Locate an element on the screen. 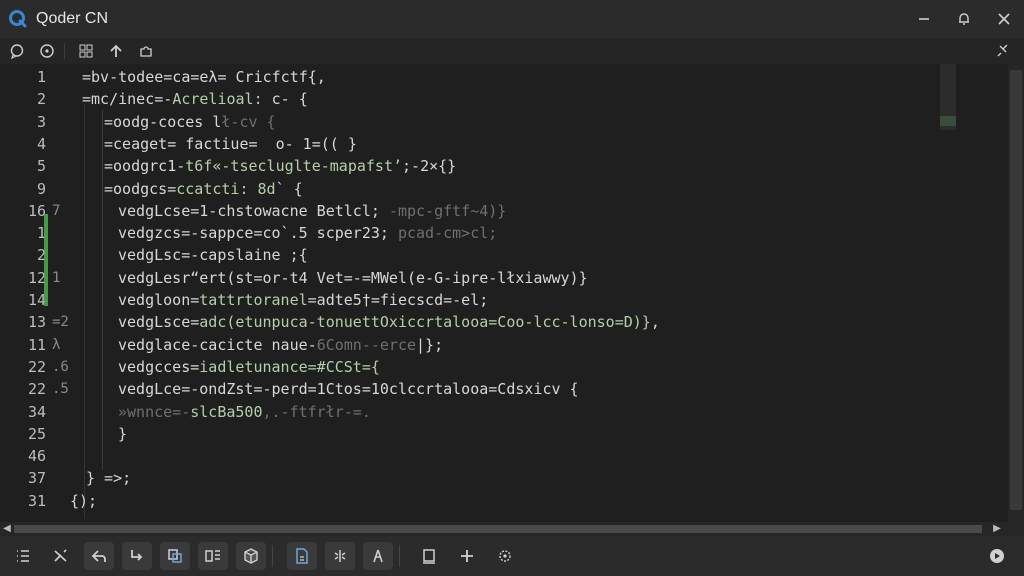 The image size is (1024, 576). code-token: =oodgcs= is located at coordinates (140, 188).